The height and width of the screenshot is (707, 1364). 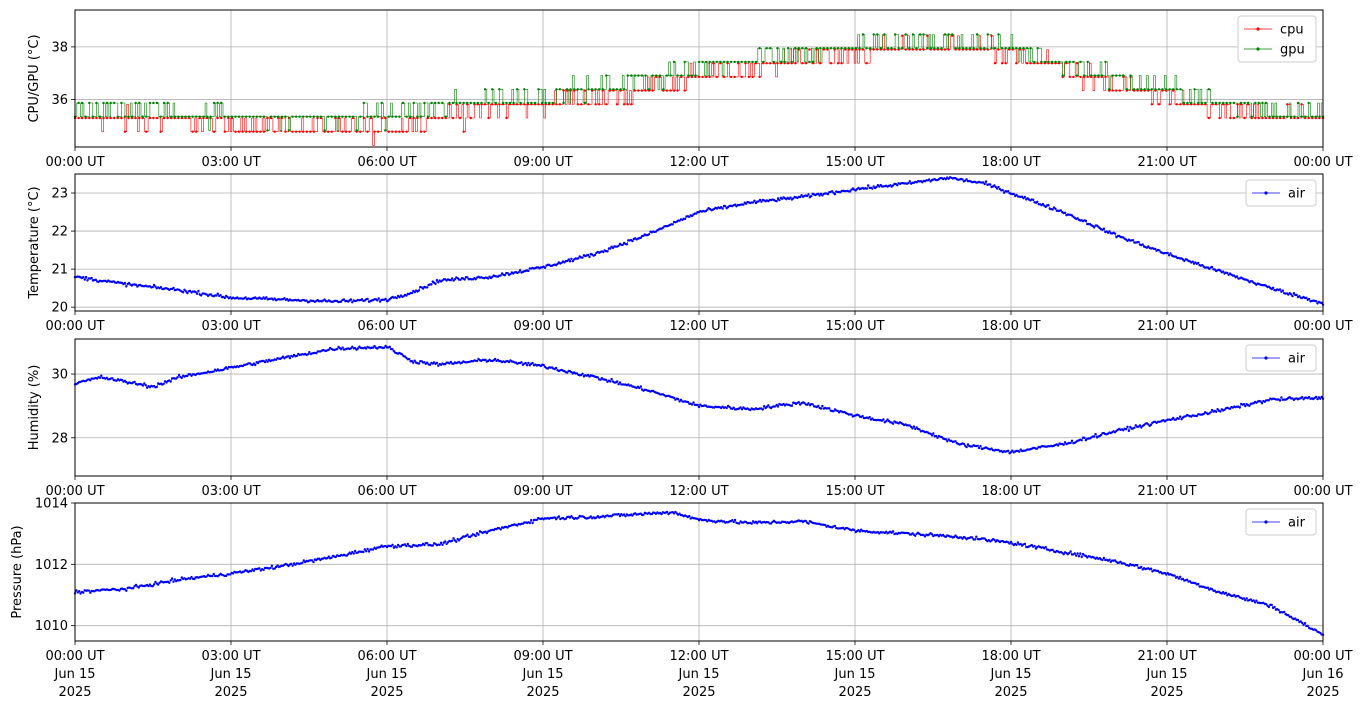 What do you see at coordinates (542, 491) in the screenshot?
I see `x-tick-label: 09:00 UT` at bounding box center [542, 491].